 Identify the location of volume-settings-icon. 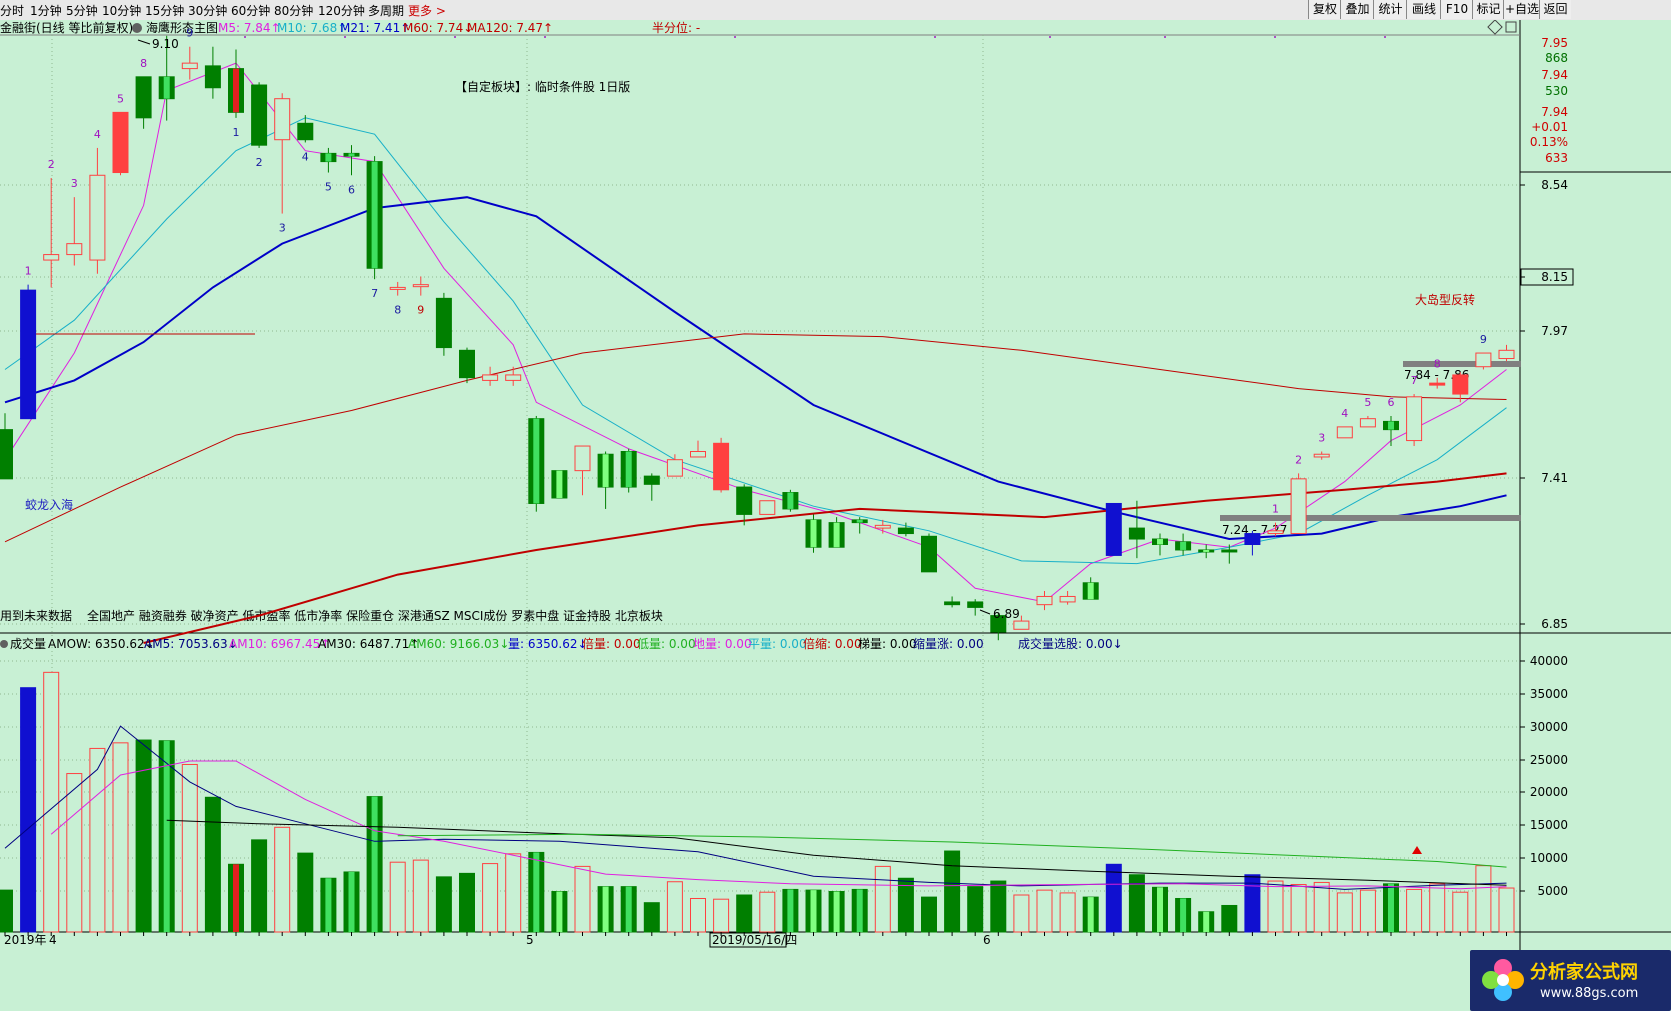
(4, 644).